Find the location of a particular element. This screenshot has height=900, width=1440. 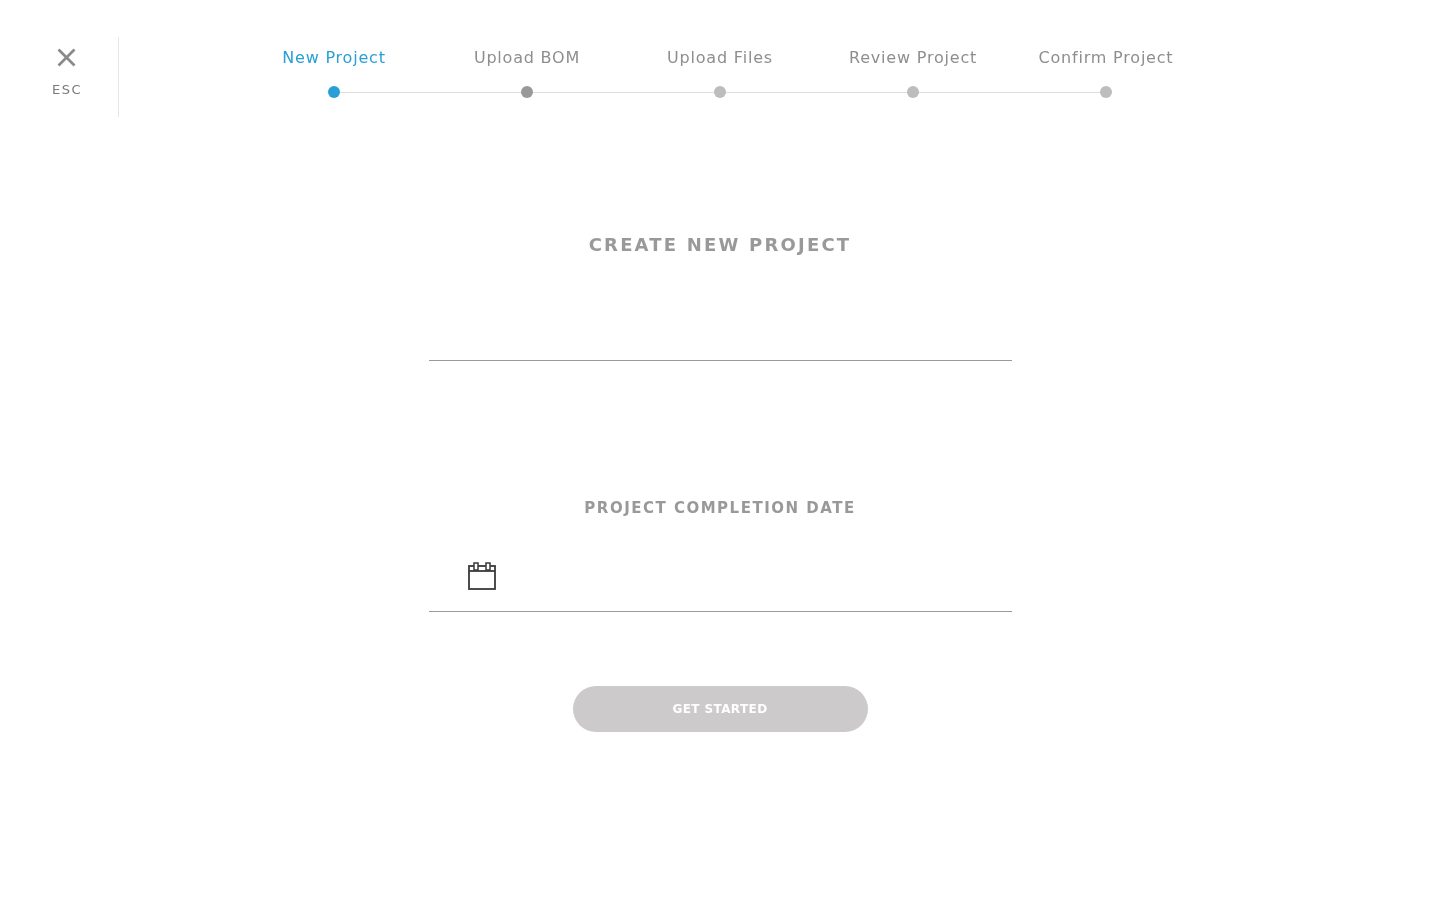

date-field is located at coordinates (720, 586).